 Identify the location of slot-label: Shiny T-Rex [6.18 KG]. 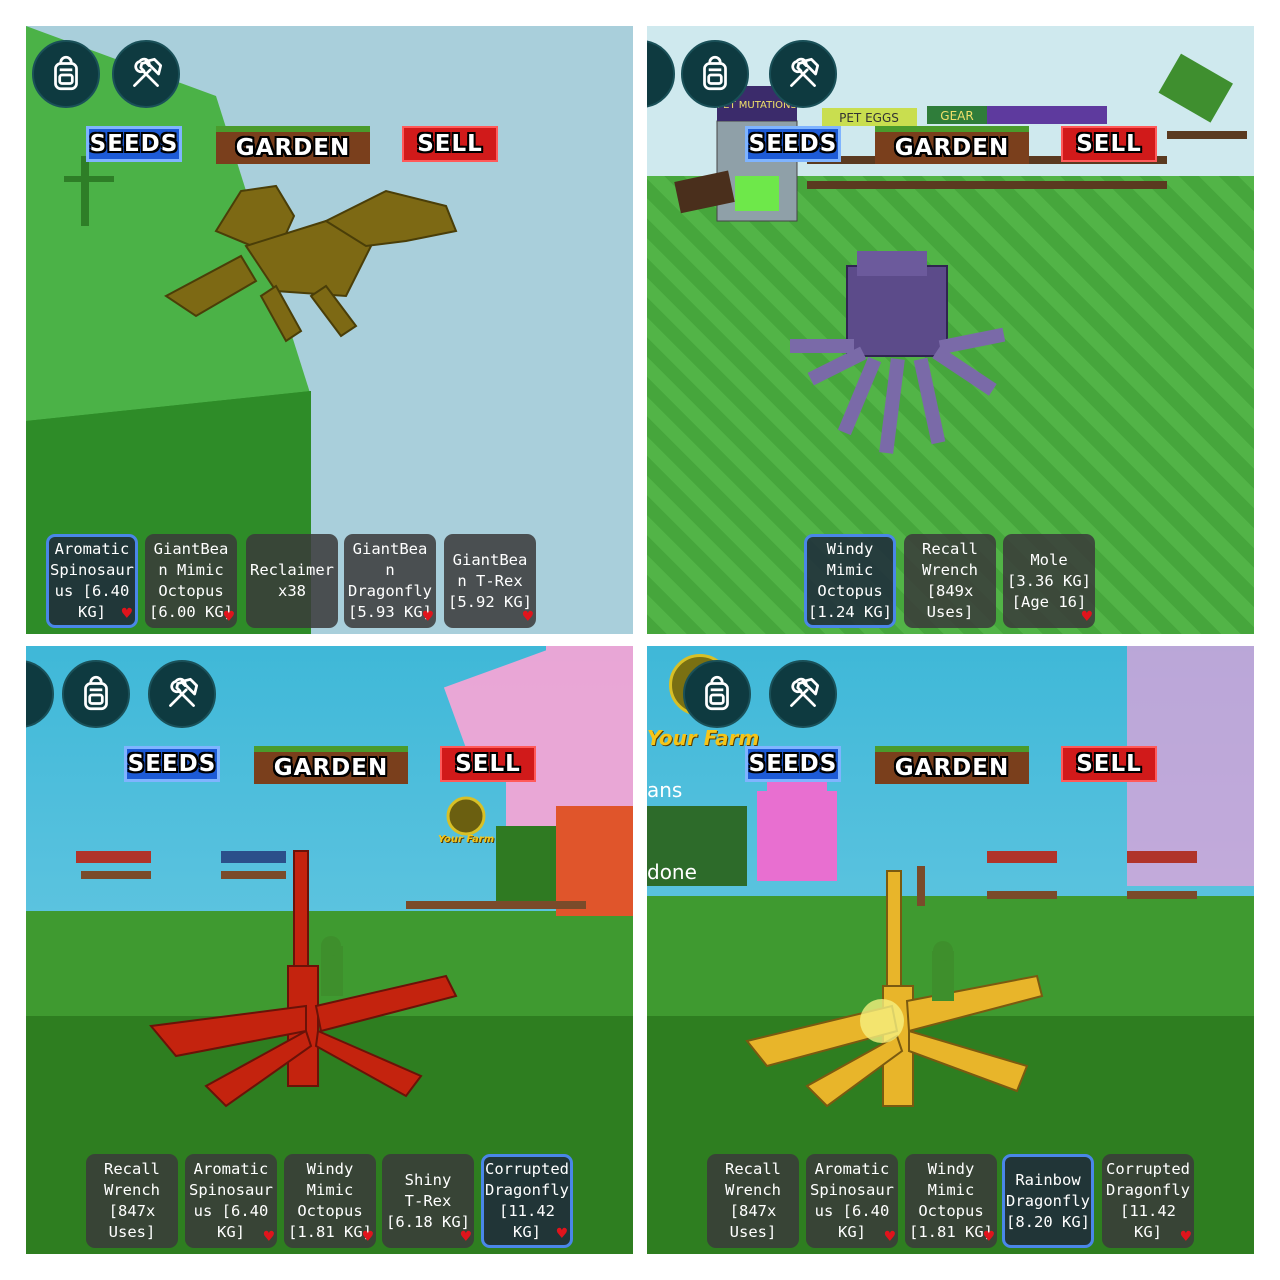
(428, 1200).